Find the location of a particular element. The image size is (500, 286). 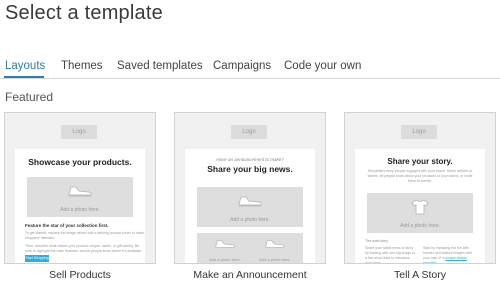

start-shopping-button: Start Shopping is located at coordinates (37, 258).